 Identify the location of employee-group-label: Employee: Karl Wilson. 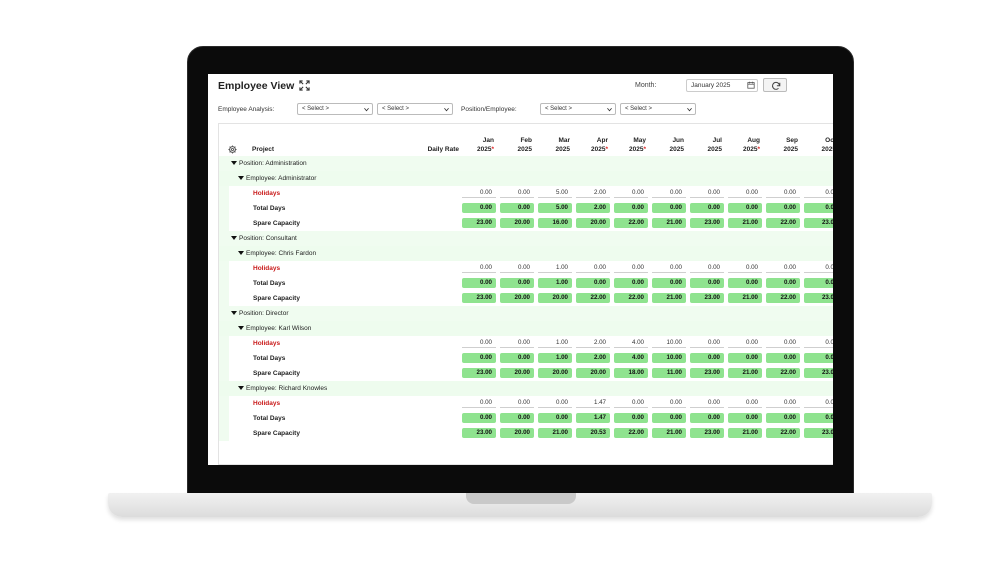
(274, 328).